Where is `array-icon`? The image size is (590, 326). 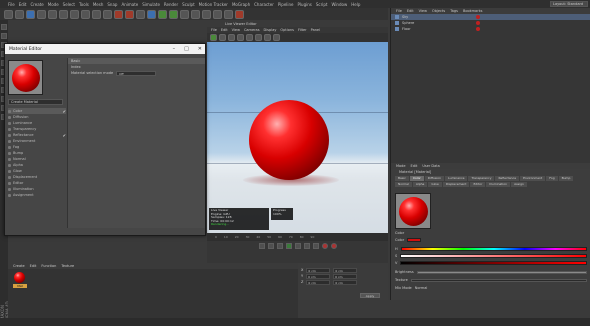
array-icon is located at coordinates (184, 14).